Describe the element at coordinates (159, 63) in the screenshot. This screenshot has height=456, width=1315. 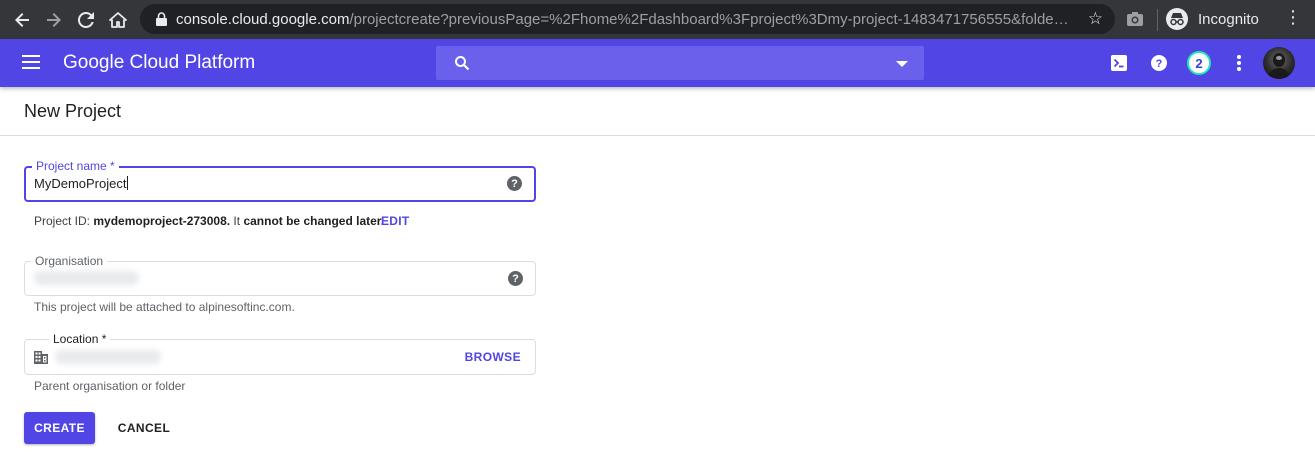
I see `brand-title: Google Cloud Platform` at that location.